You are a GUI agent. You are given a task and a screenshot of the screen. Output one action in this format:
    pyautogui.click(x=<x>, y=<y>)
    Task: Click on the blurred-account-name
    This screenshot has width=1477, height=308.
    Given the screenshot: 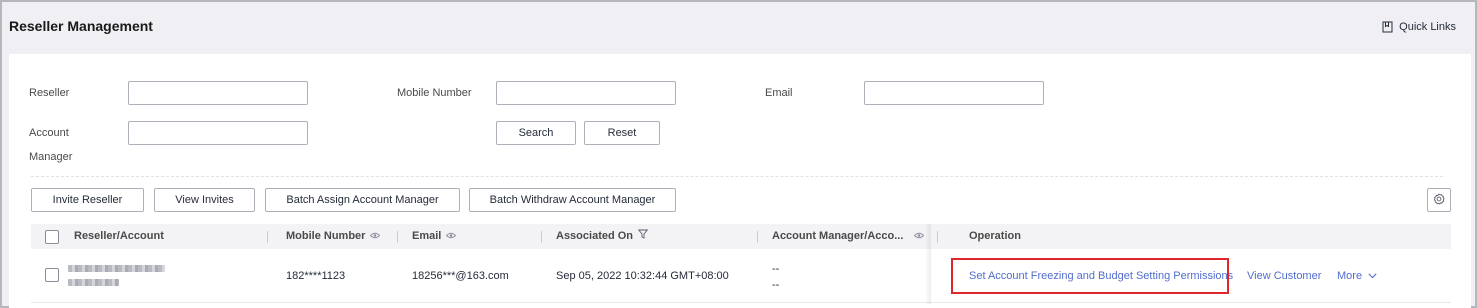 What is the action you would take?
    pyautogui.click(x=93, y=282)
    